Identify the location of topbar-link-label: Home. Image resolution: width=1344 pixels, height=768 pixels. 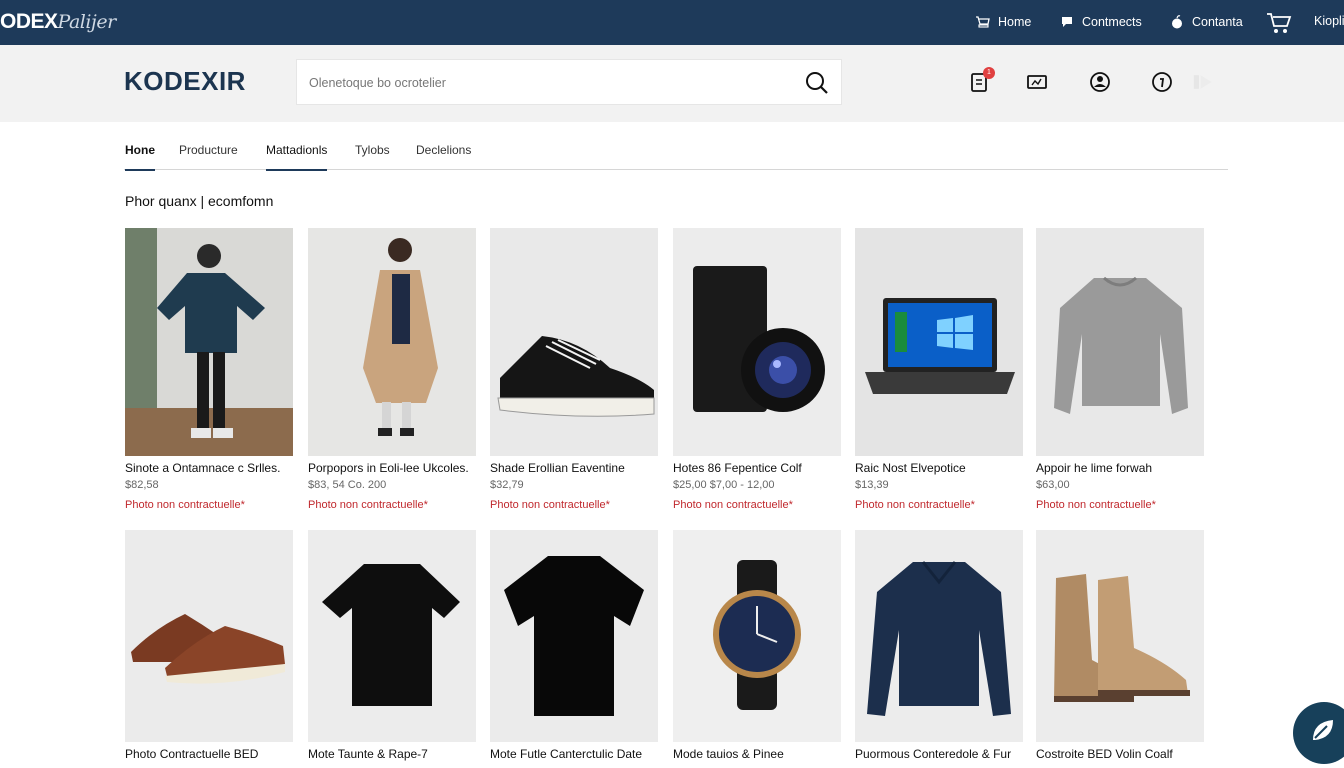
(1015, 22).